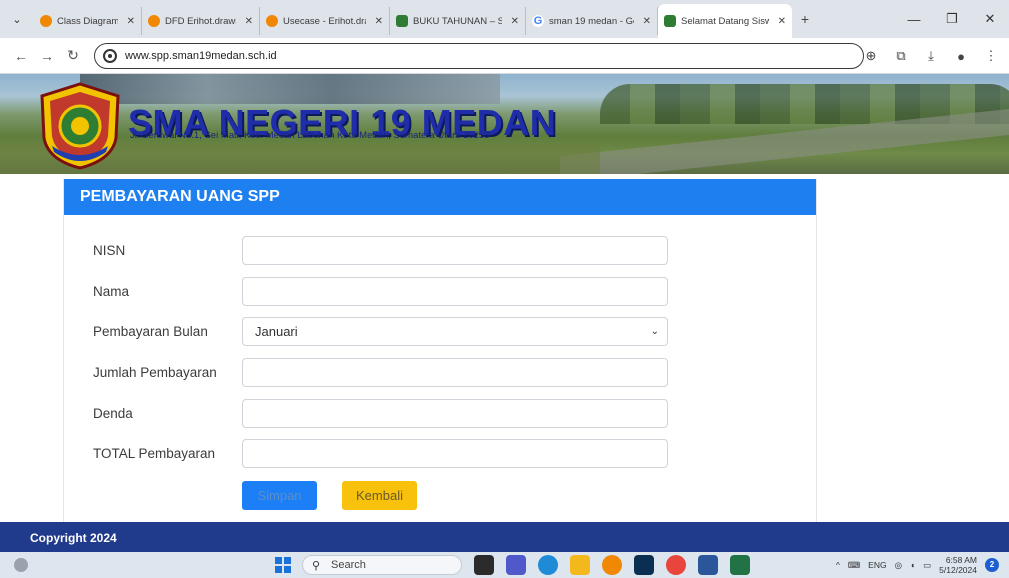 Image resolution: width=1009 pixels, height=578 pixels. I want to click on nama-label: Nama, so click(111, 291).